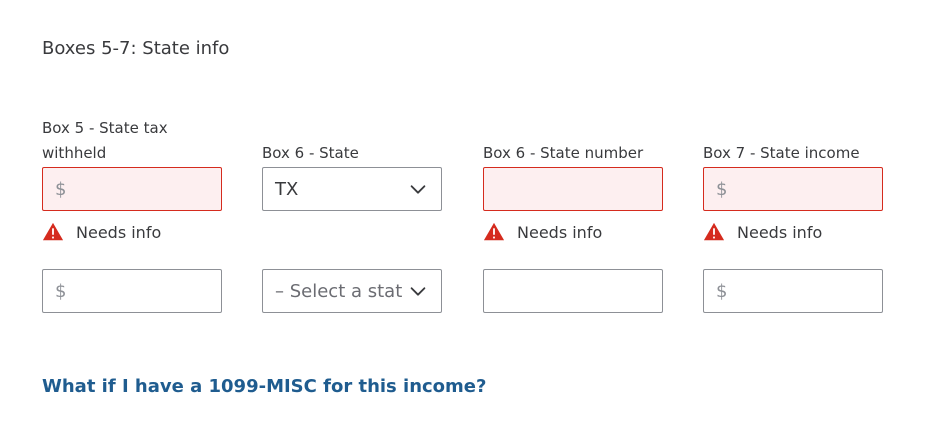 This screenshot has width=945, height=435. I want to click on state-select-placeholder: – Select a stat, so click(339, 291).